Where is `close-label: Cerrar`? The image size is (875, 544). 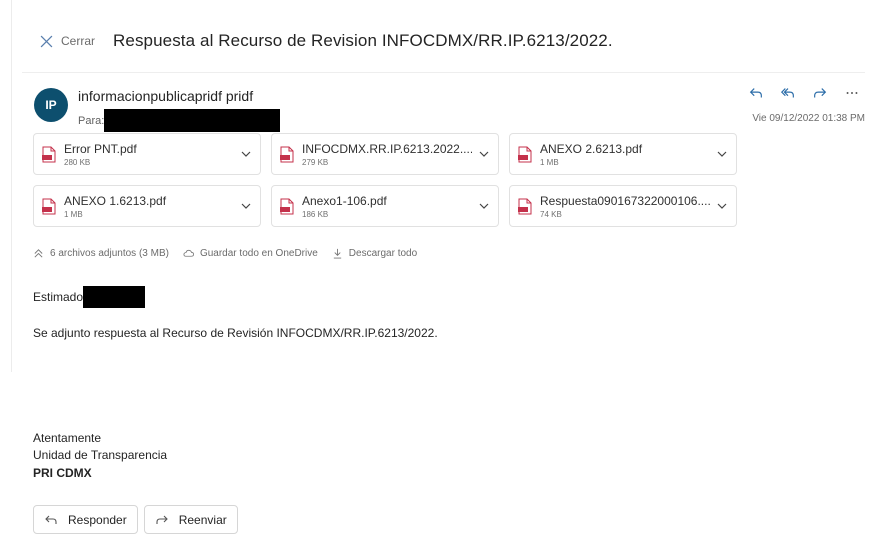
close-label: Cerrar is located at coordinates (78, 41).